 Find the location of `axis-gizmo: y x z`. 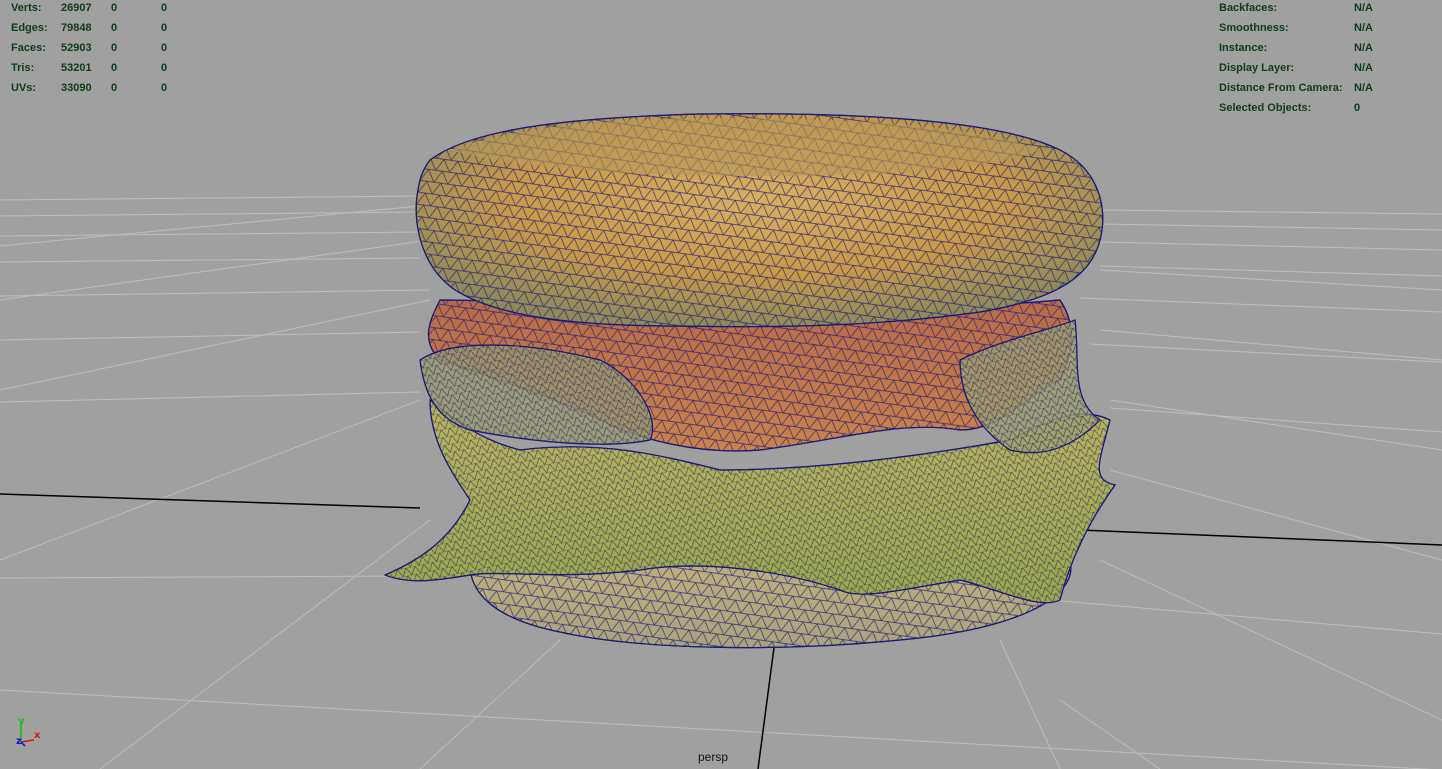

axis-gizmo: y x z is located at coordinates (30, 734).